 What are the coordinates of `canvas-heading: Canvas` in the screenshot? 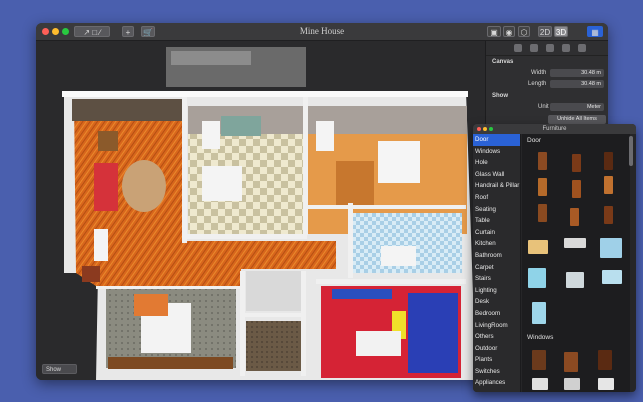 It's located at (503, 62).